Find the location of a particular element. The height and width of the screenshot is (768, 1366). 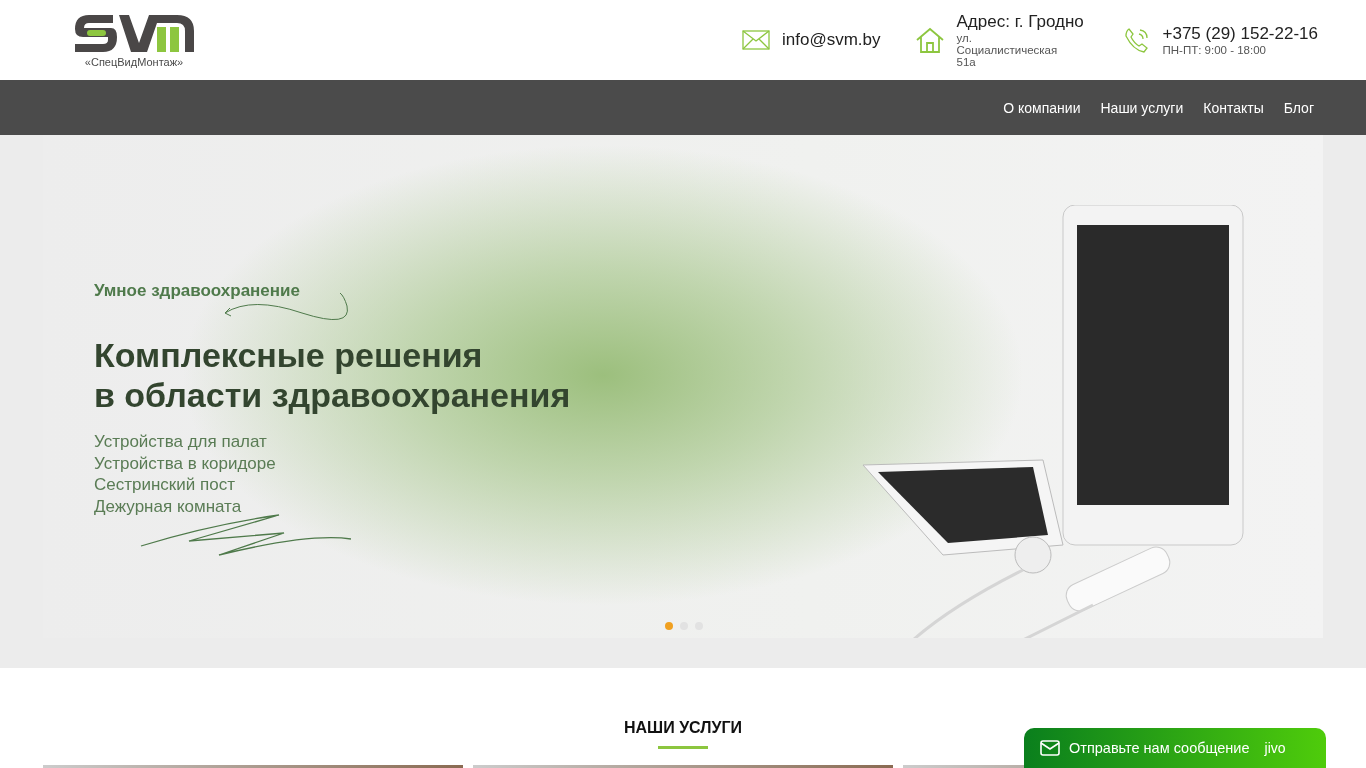

slider-dot is located at coordinates (669, 626).